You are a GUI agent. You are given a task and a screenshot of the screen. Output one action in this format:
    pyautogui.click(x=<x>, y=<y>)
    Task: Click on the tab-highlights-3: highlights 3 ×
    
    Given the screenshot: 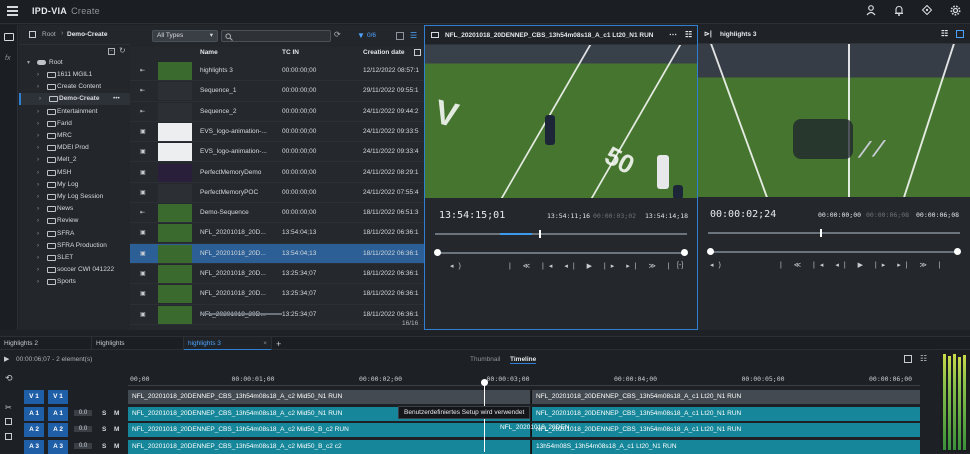 What is the action you would take?
    pyautogui.click(x=228, y=344)
    